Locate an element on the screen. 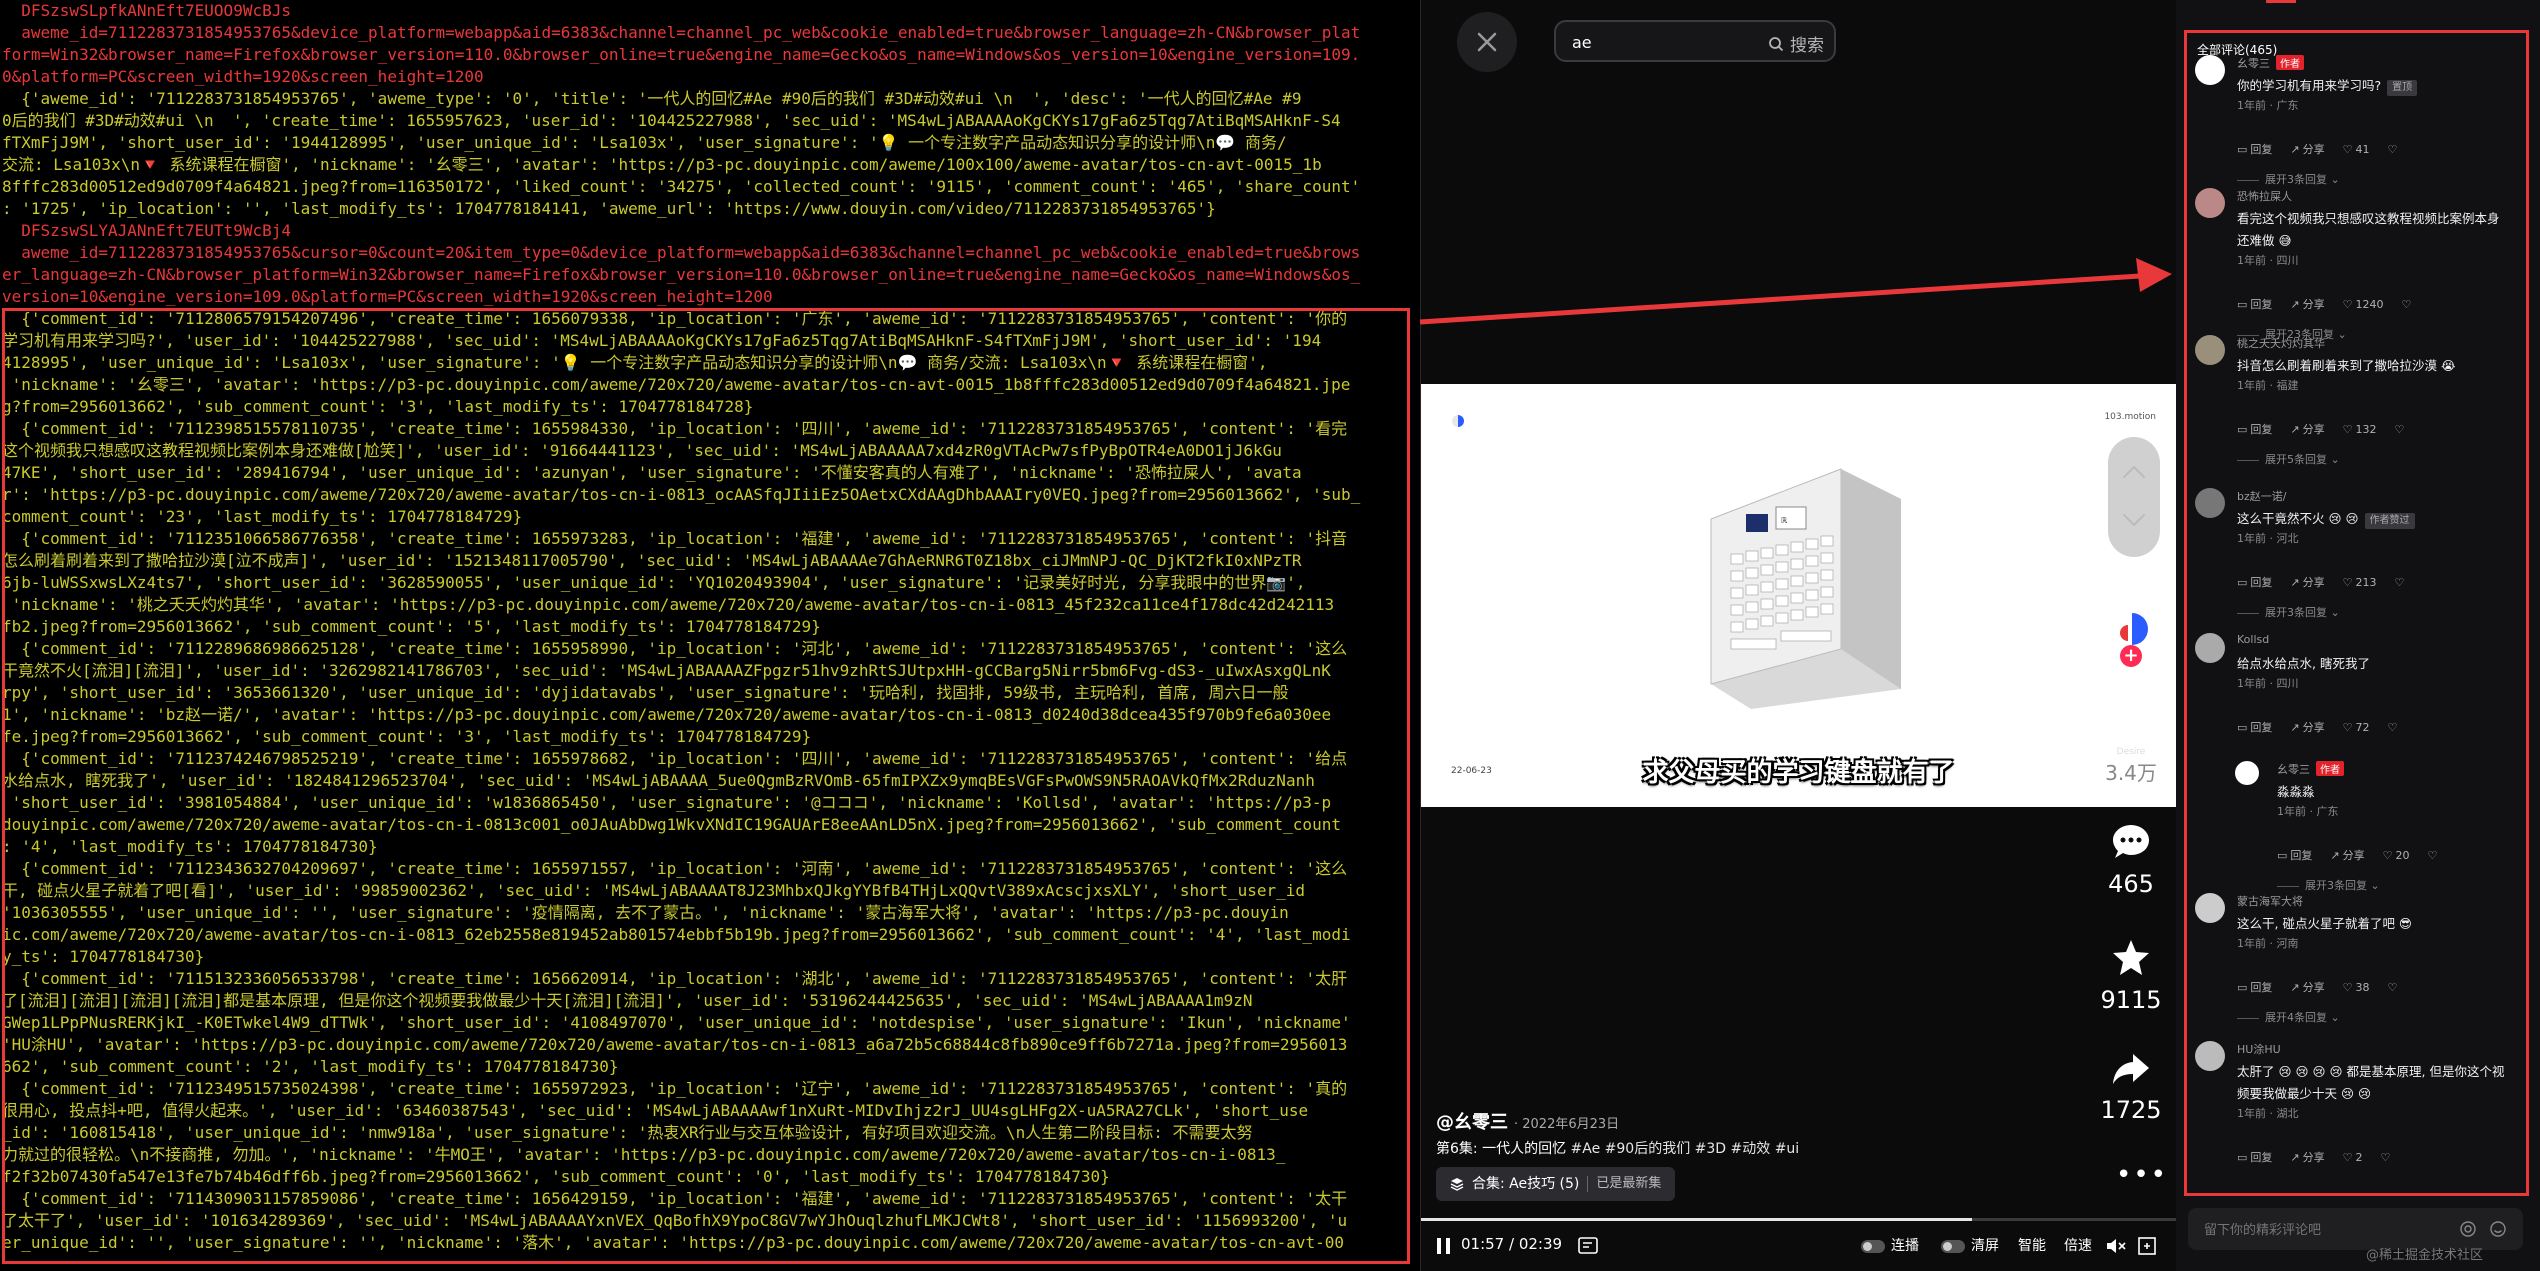  comment-content: 看完这个视频我只想感叹这教程视频比案例本身还难做 😅 is located at coordinates (2368, 229).